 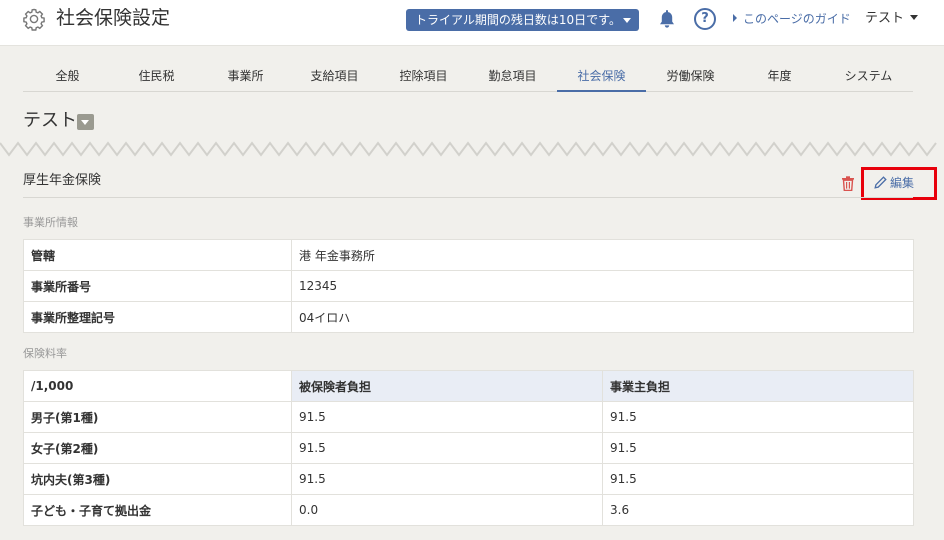 What do you see at coordinates (34, 19) in the screenshot?
I see `gear-icon` at bounding box center [34, 19].